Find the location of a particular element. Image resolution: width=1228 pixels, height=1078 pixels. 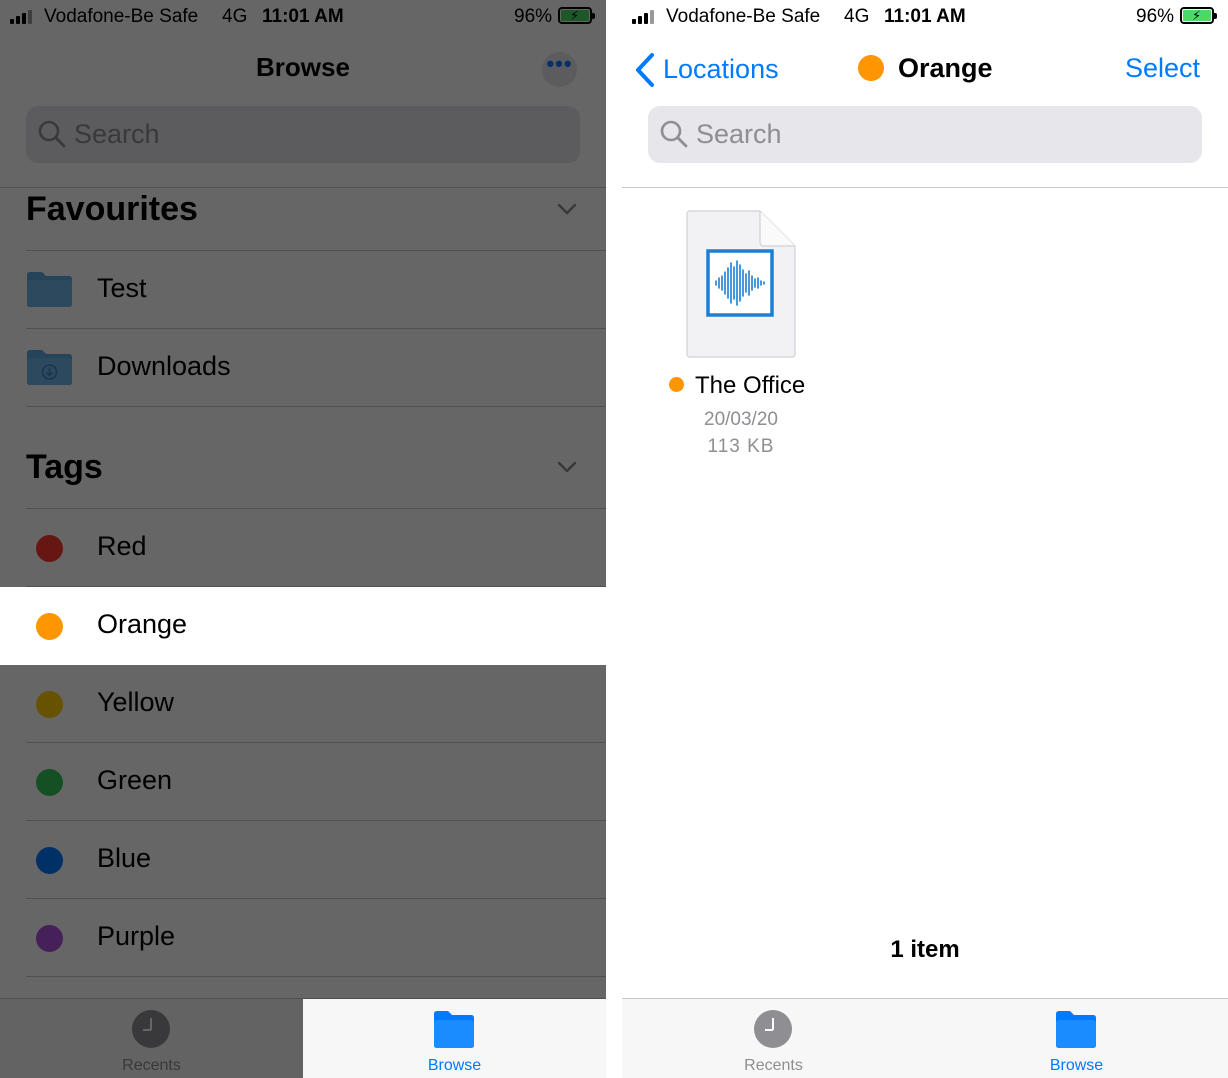

tag-label: Purple is located at coordinates (136, 936).